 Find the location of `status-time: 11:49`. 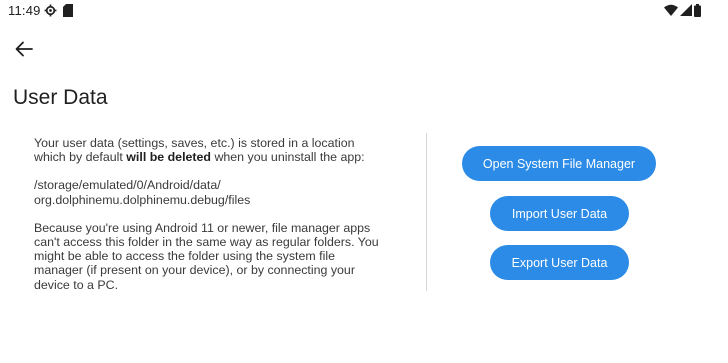

status-time: 11:49 is located at coordinates (24, 10).